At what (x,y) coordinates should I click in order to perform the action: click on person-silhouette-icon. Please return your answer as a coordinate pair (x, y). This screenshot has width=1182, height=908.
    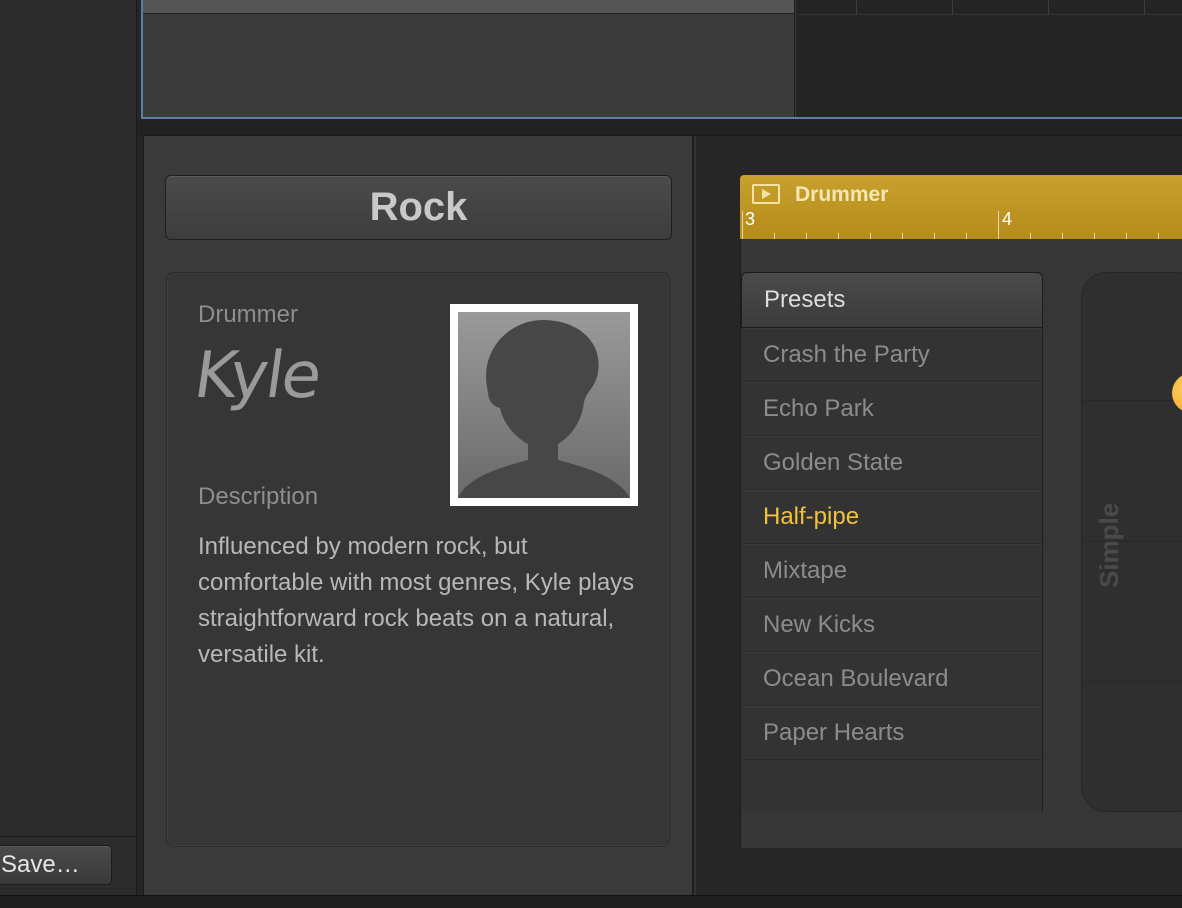
    Looking at the image, I should click on (544, 405).